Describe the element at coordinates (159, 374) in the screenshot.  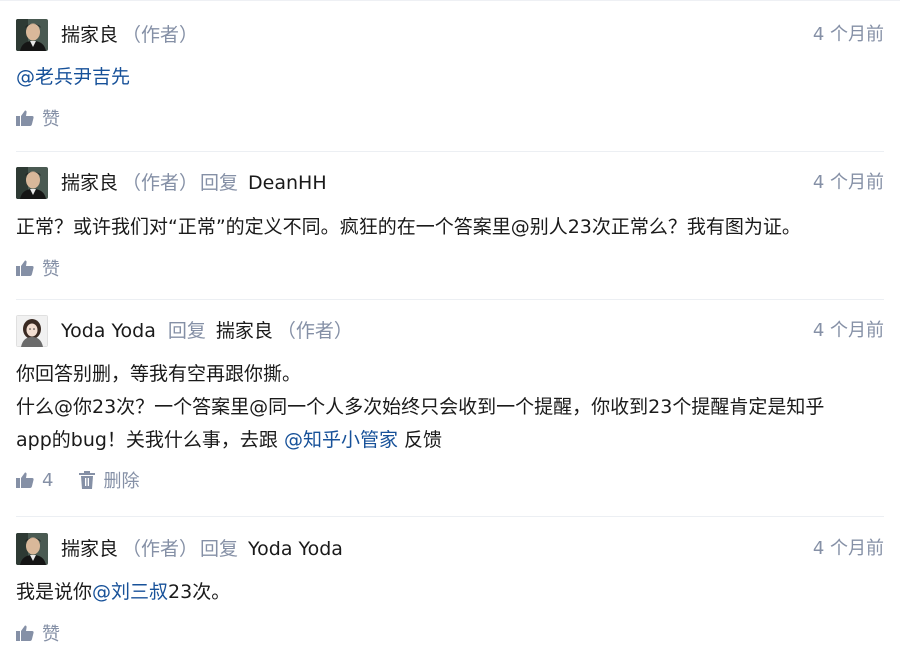
I see `comment-line: 你回答别删，等我有空再跟你撕。` at that location.